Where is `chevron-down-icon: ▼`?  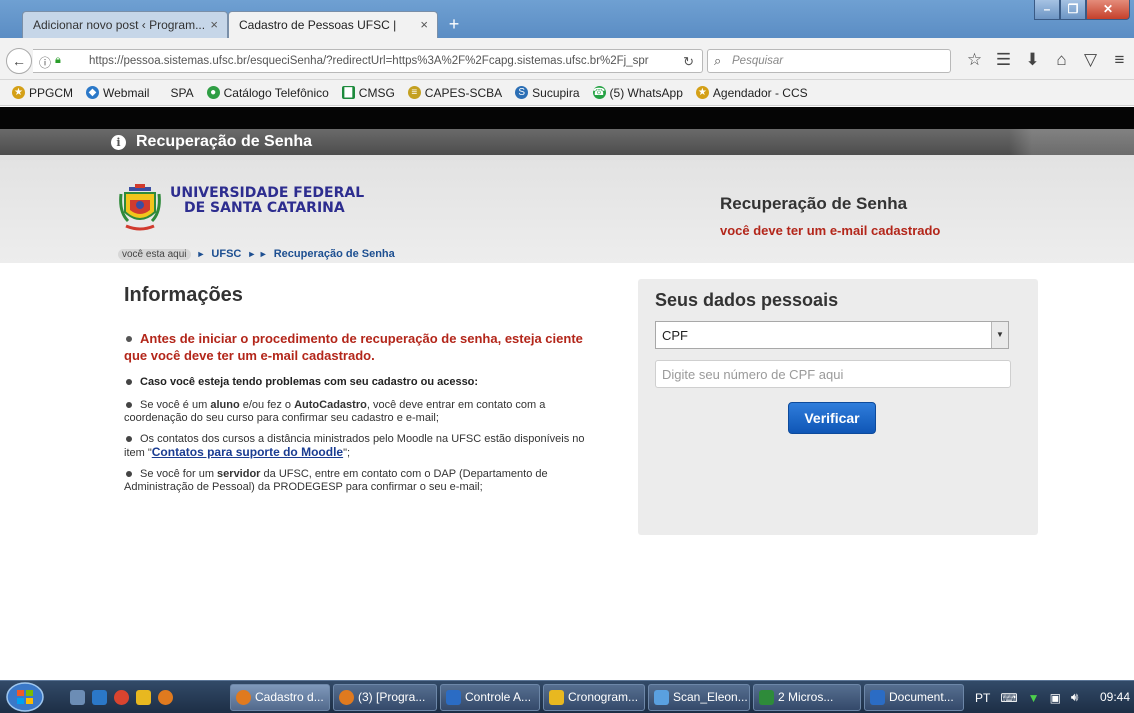
chevron-down-icon: ▼ is located at coordinates (999, 335).